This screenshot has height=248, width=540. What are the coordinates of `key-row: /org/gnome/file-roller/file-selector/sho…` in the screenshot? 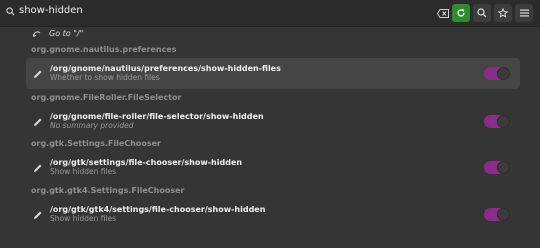 It's located at (273, 121).